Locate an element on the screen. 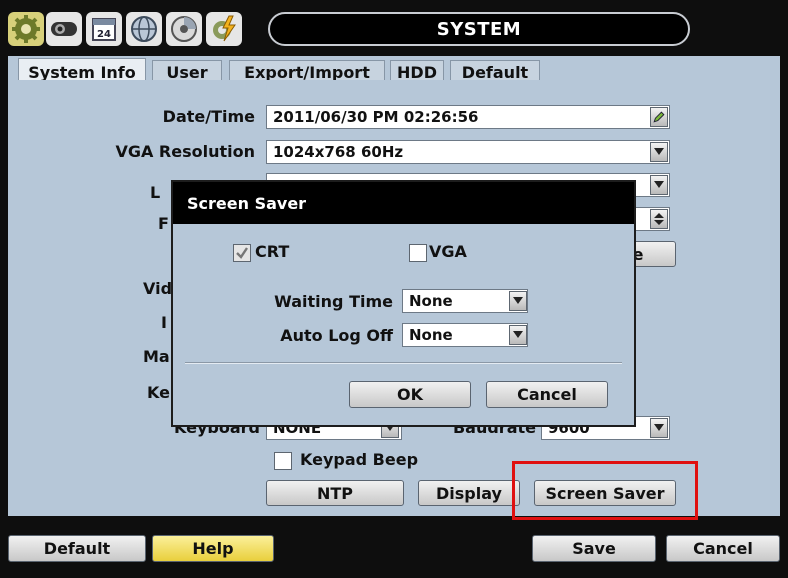  keypad-beep-checkbox is located at coordinates (283, 461).